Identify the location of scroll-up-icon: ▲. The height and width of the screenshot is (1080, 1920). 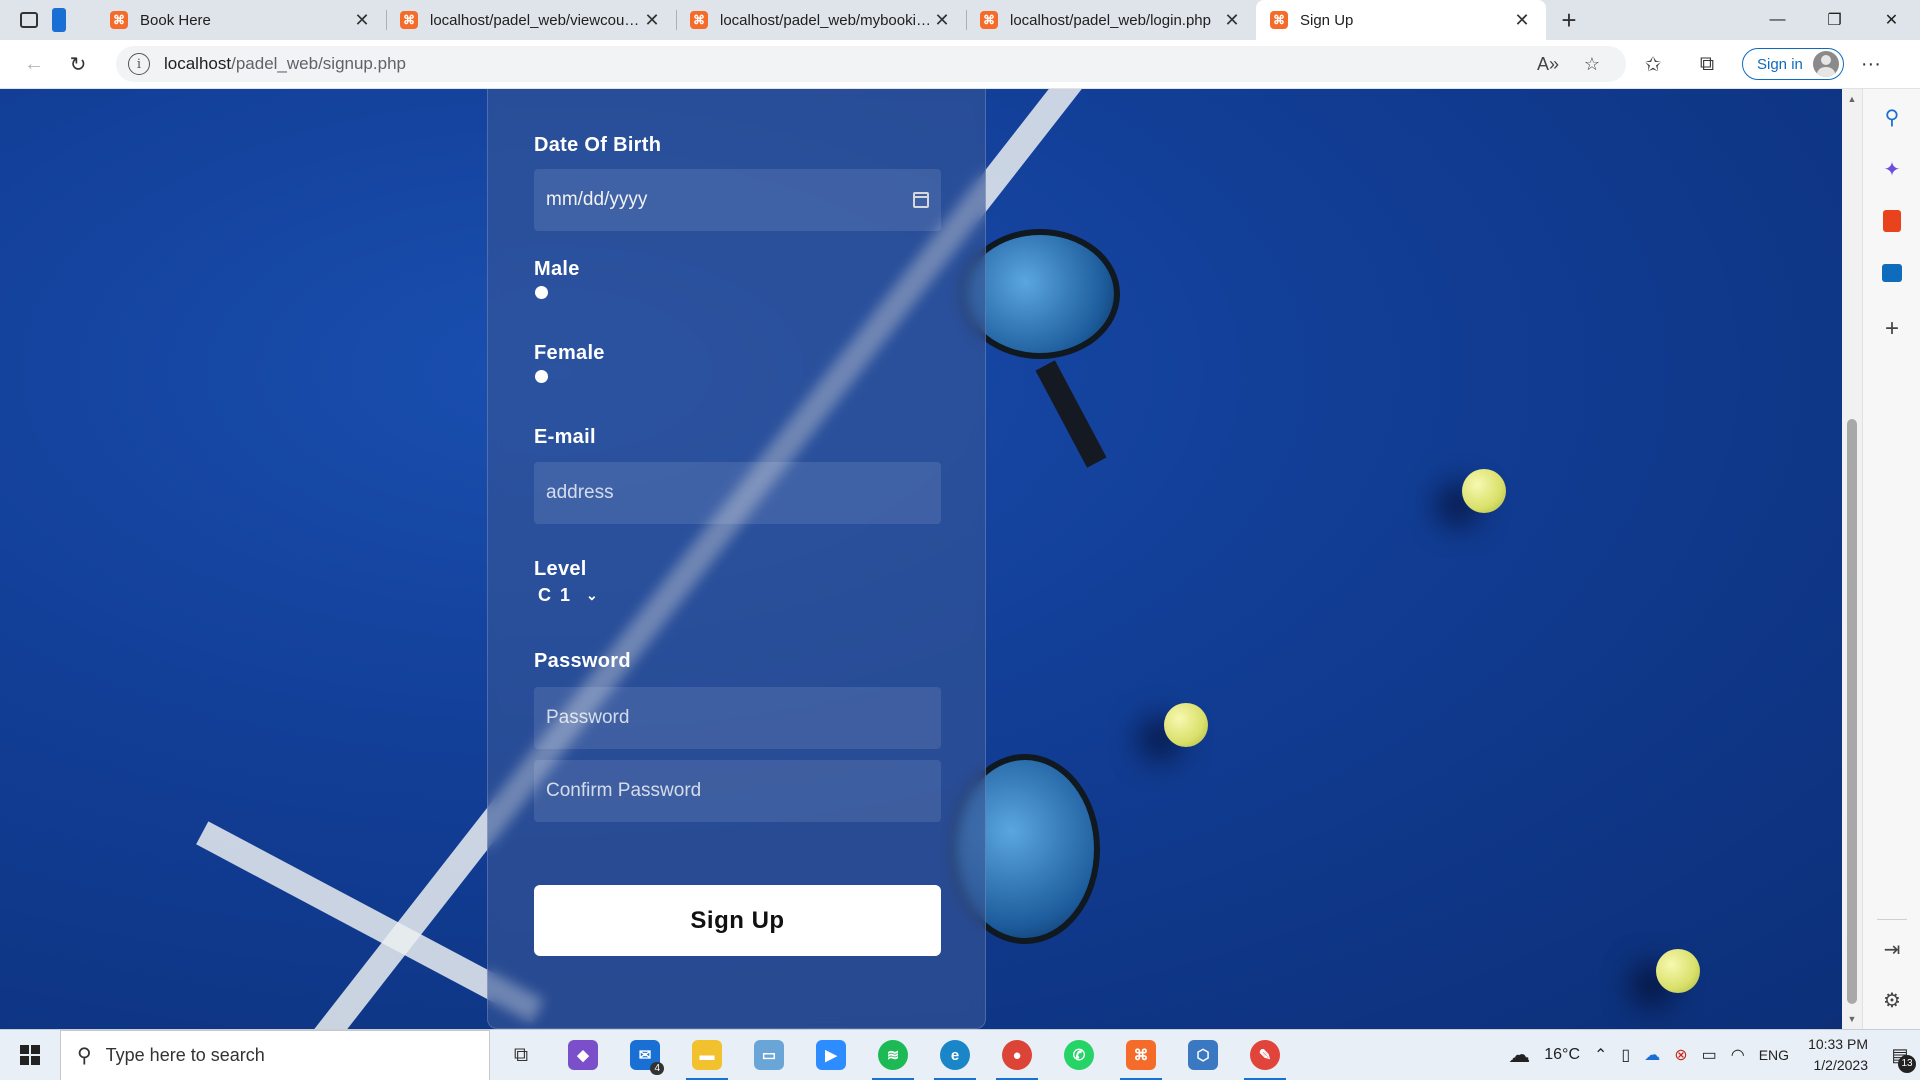
(1852, 99).